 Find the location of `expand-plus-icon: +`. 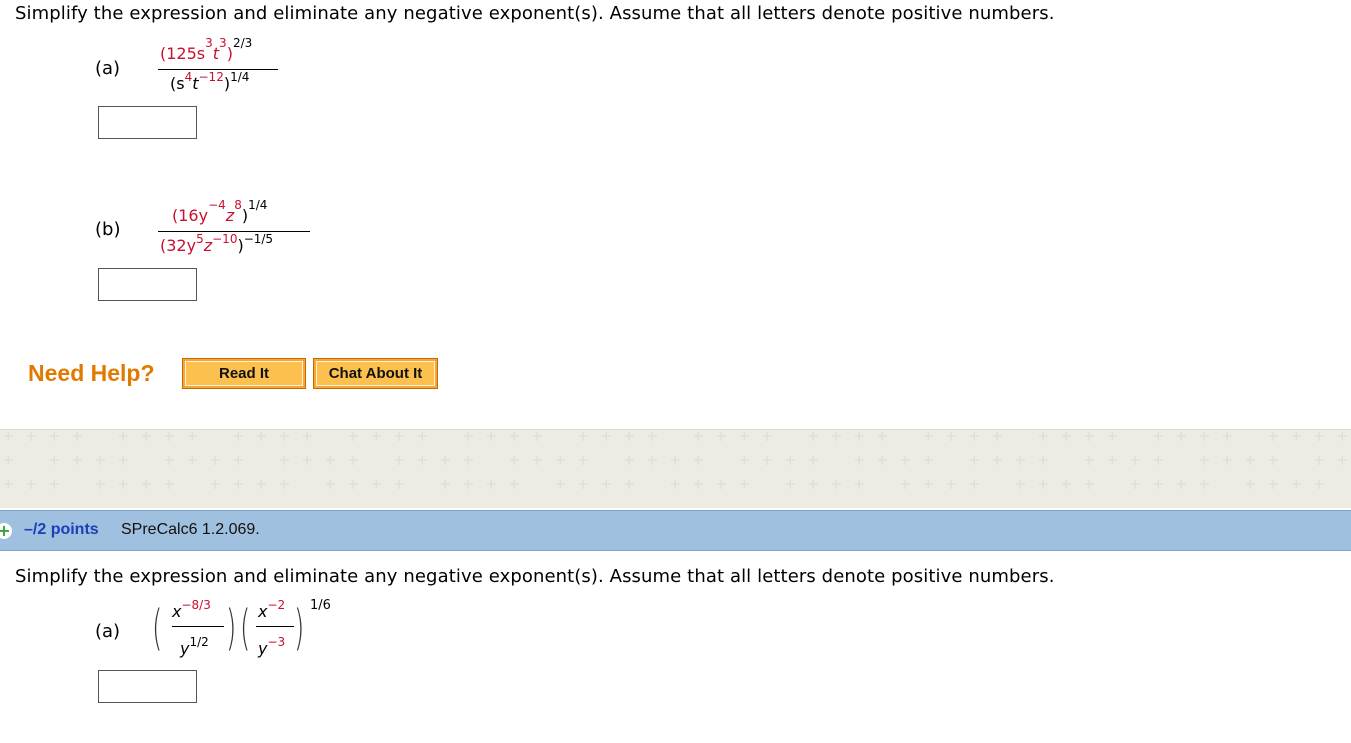

expand-plus-icon: + is located at coordinates (6, 531).